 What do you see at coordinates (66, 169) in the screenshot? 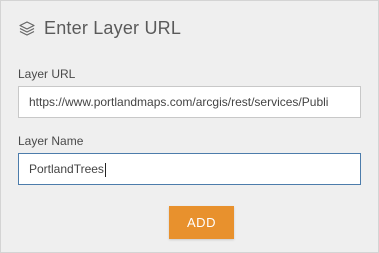
I see `layer-name-value: PortlandTrees` at bounding box center [66, 169].